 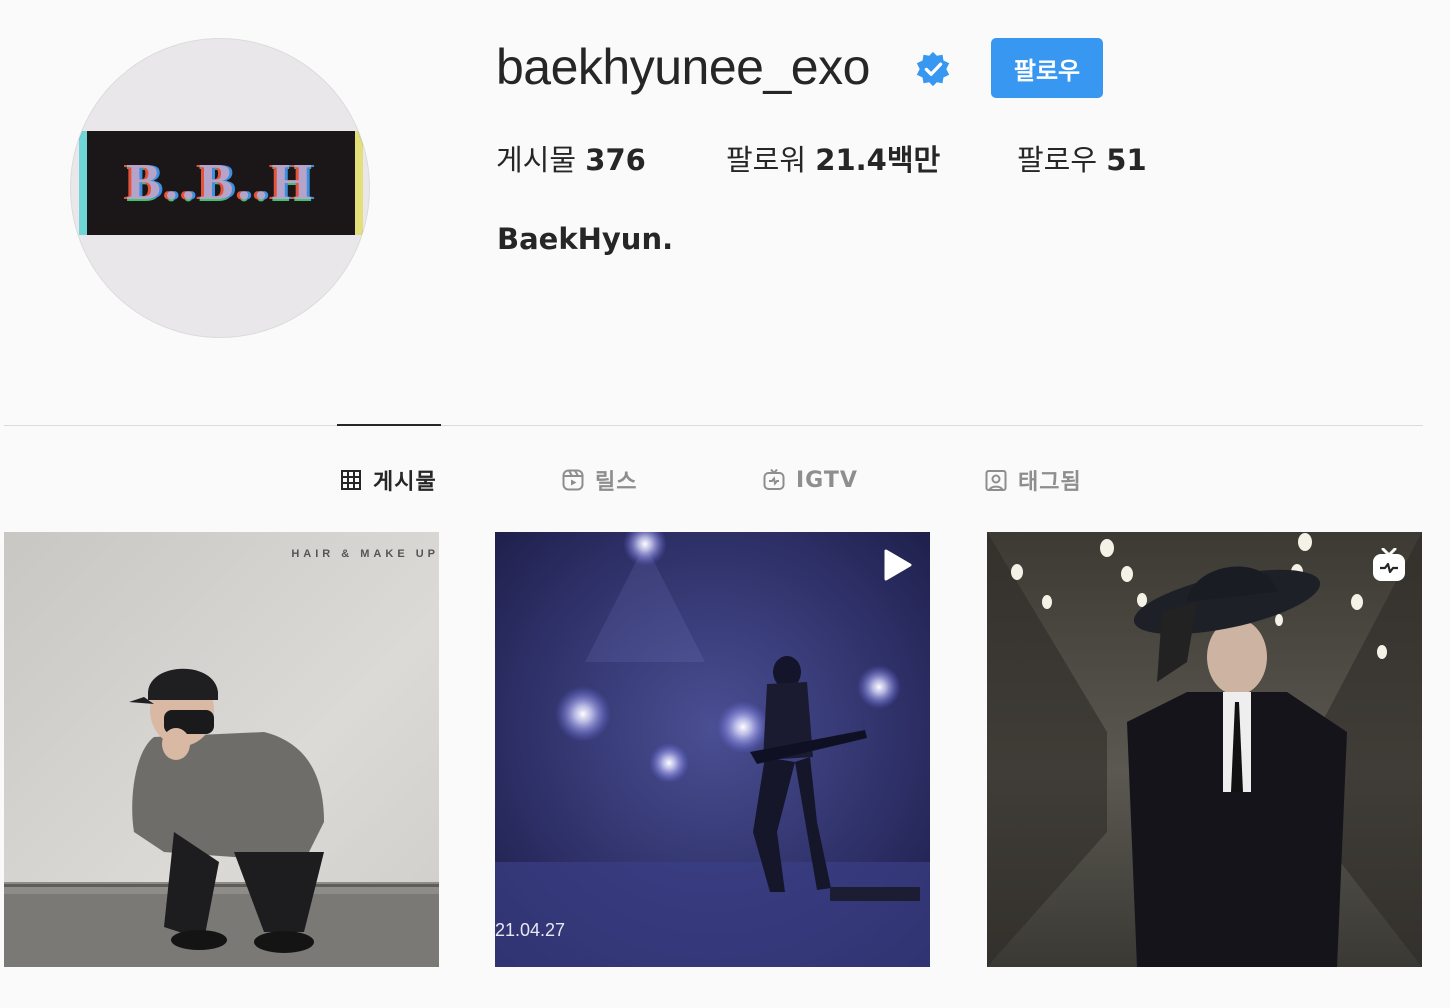 What do you see at coordinates (1057, 160) in the screenshot?
I see `stat-following-label: 팔로우` at bounding box center [1057, 160].